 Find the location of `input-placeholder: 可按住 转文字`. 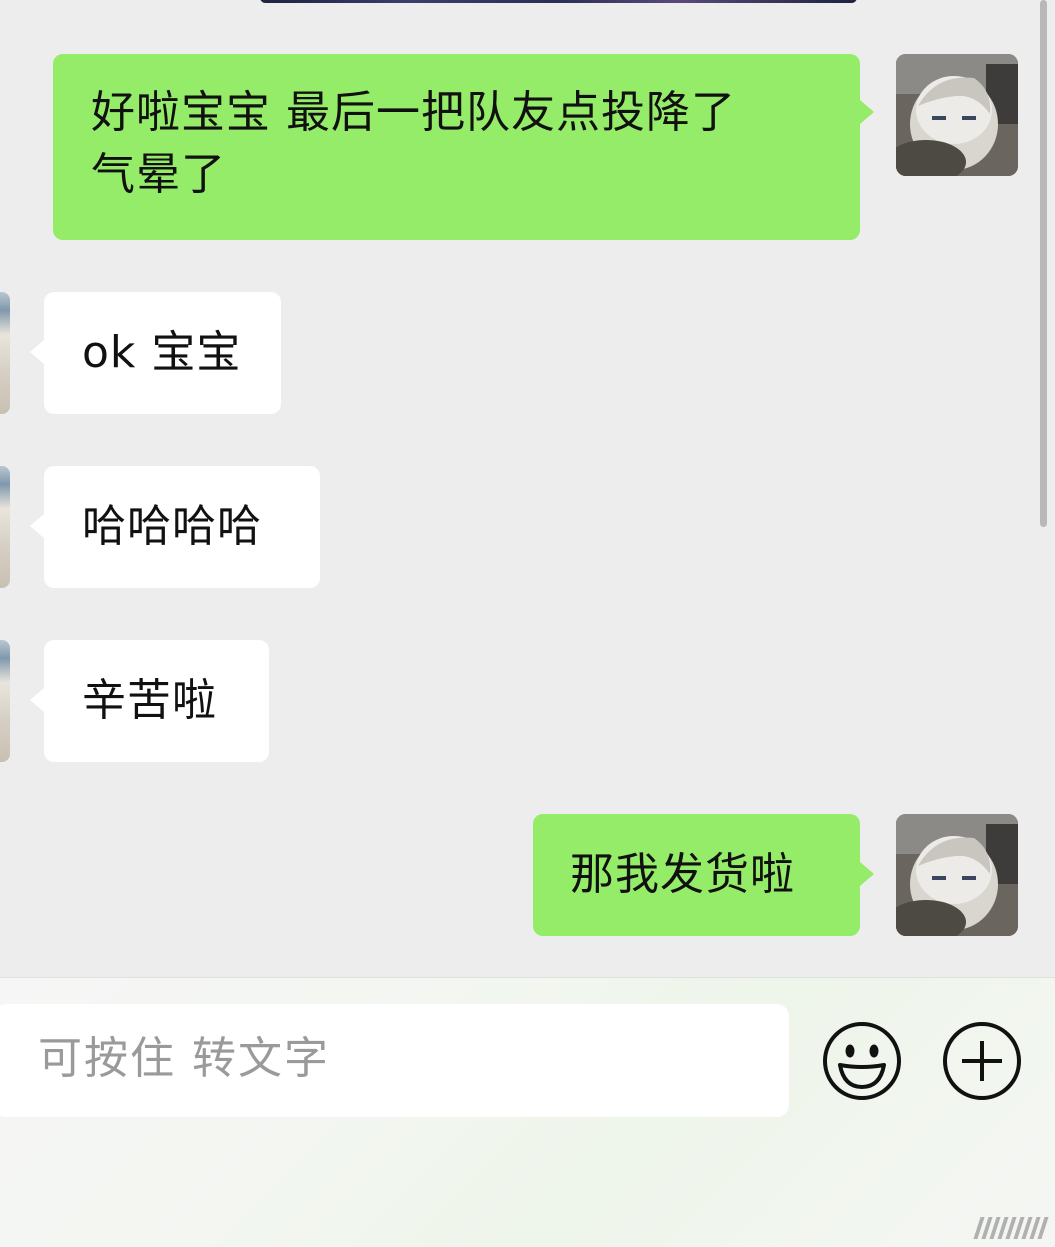

input-placeholder: 可按住 转文字 is located at coordinates (184, 1058).